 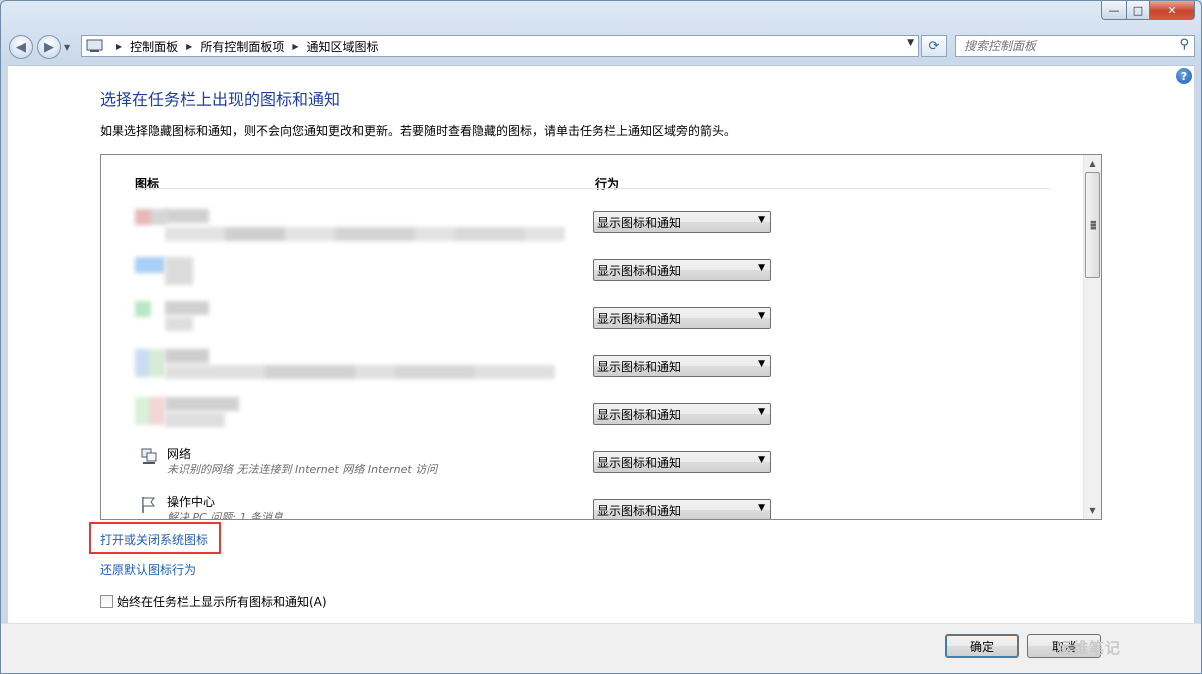 I want to click on always-show-checkbox-row: 始终在任务栏上显示所有图标和通知(A), so click(x=213, y=601).